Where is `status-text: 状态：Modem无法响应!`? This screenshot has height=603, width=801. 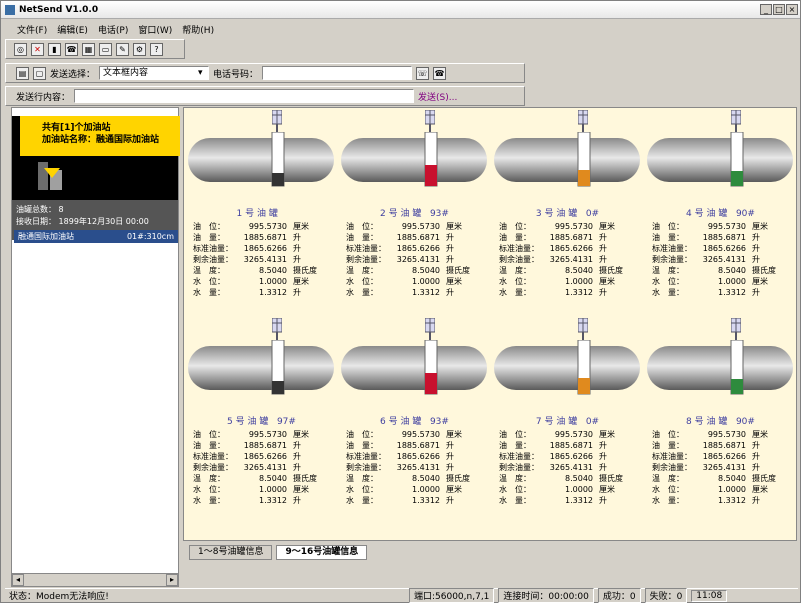 status-text: 状态：Modem无法响应! is located at coordinates (59, 597).